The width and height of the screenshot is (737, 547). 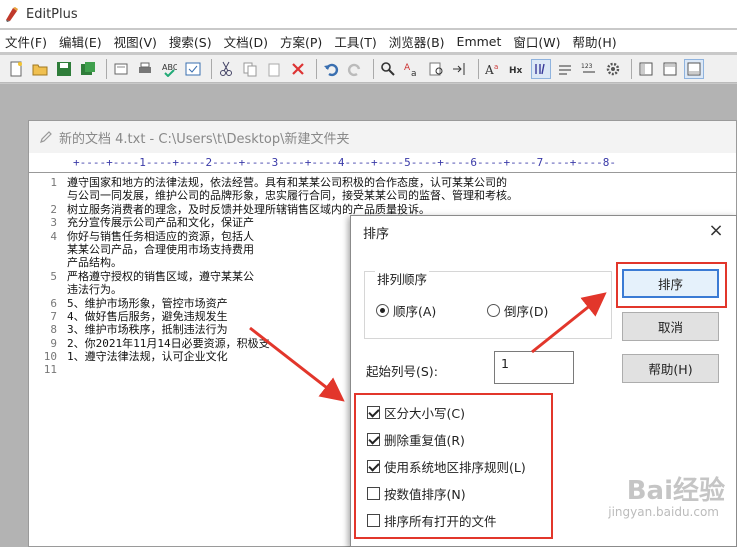 I want to click on annotation-arrows, so click(x=428, y=347).